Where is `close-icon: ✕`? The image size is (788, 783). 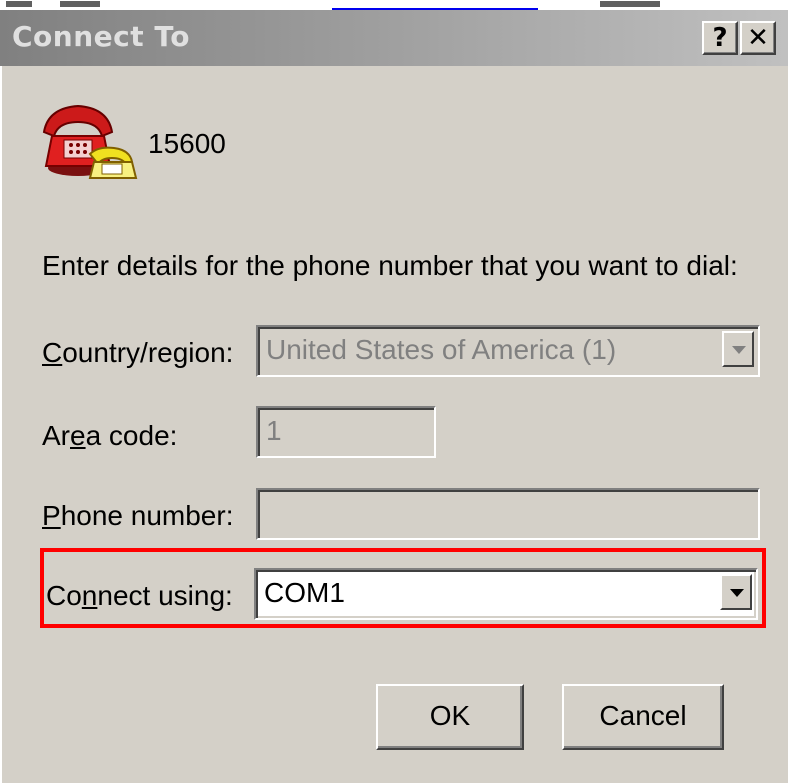 close-icon: ✕ is located at coordinates (758, 38).